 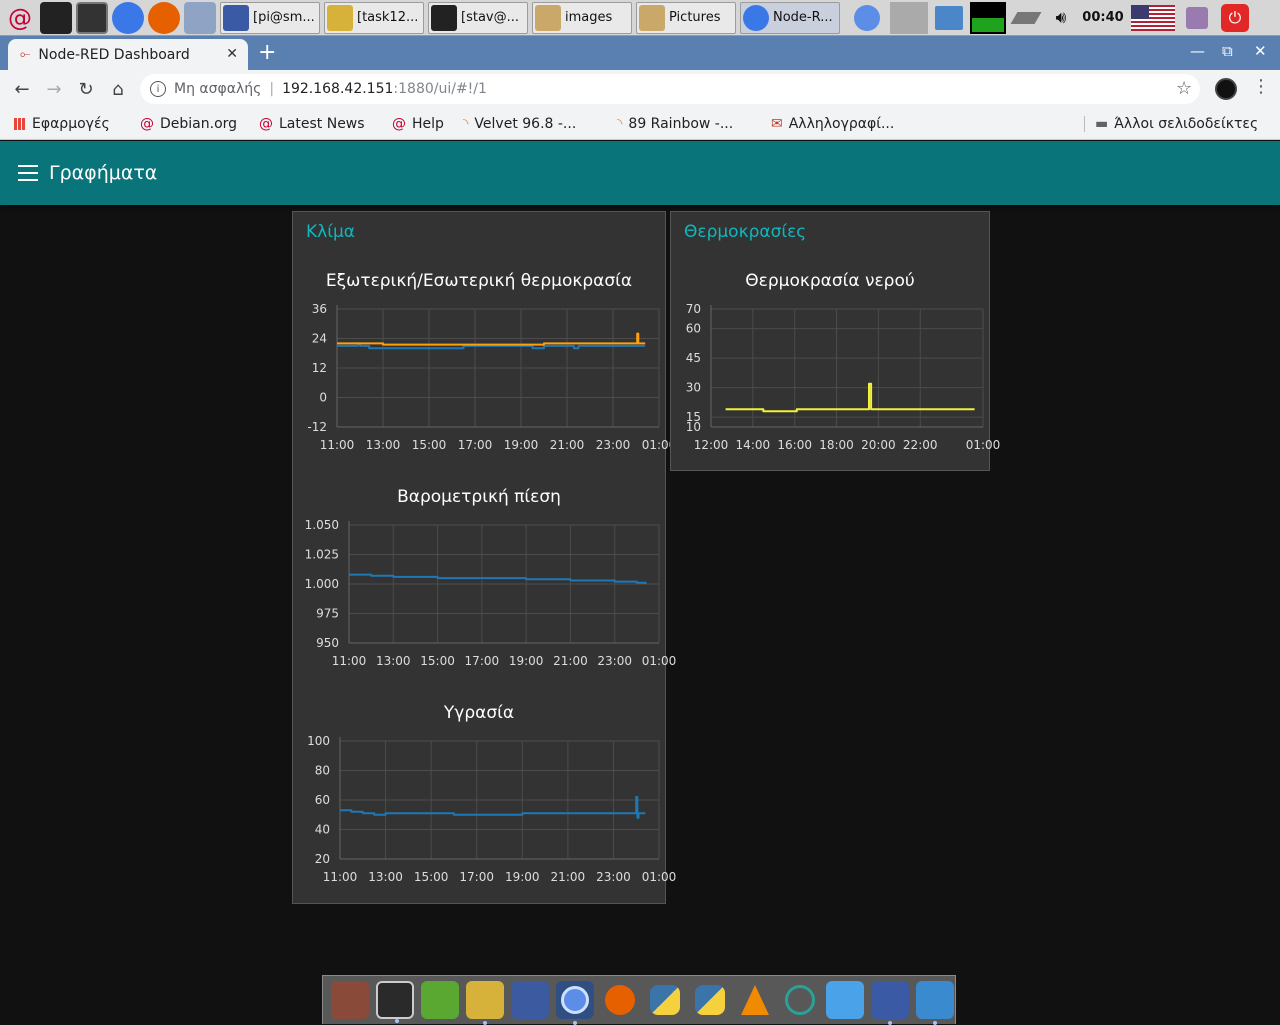 I want to click on y-tick-label: 30, so click(x=693, y=388).